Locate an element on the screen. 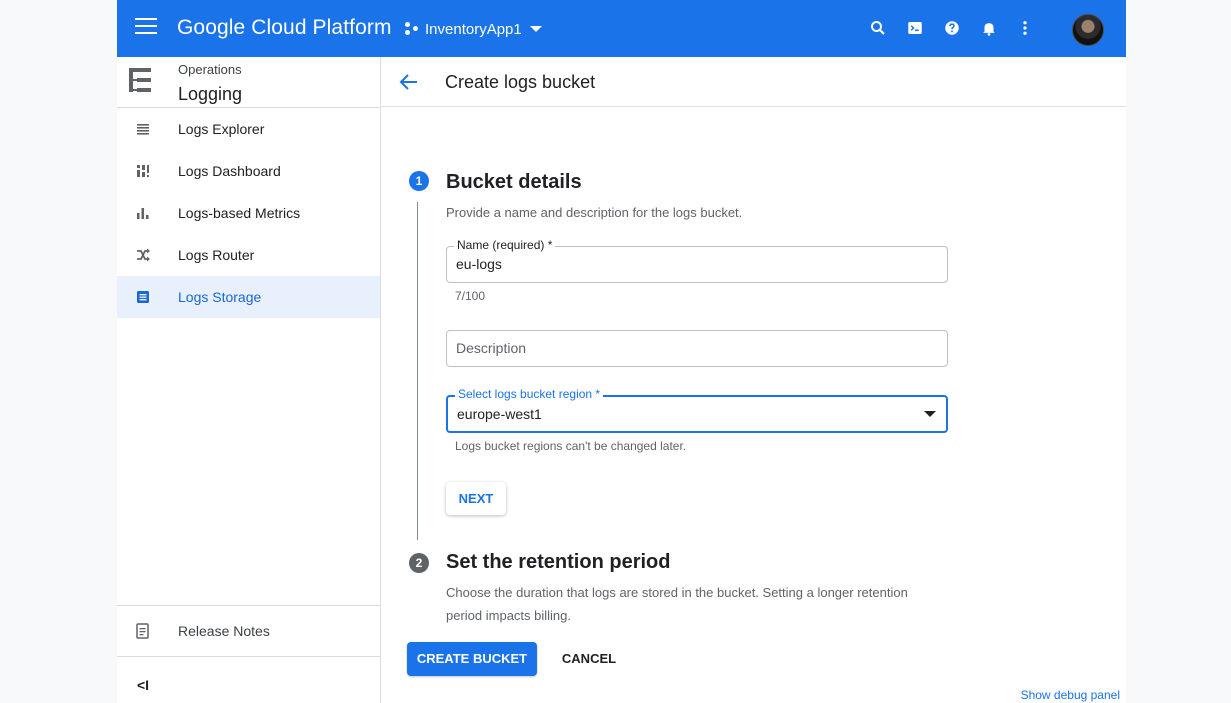 This screenshot has height=703, width=1231. sidebar-item-label: Logs Storage is located at coordinates (220, 297).